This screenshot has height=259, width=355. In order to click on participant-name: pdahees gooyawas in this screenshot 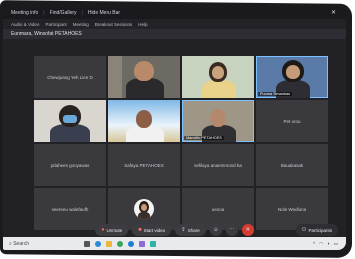, I will do `click(70, 165)`.